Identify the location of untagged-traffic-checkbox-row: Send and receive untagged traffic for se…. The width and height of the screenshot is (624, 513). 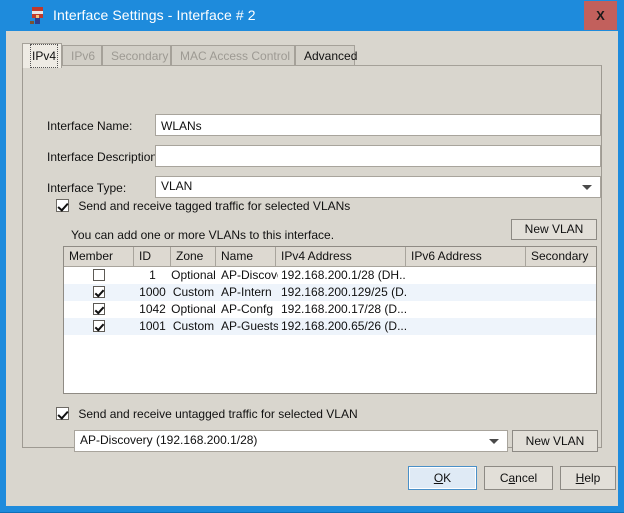
(207, 414).